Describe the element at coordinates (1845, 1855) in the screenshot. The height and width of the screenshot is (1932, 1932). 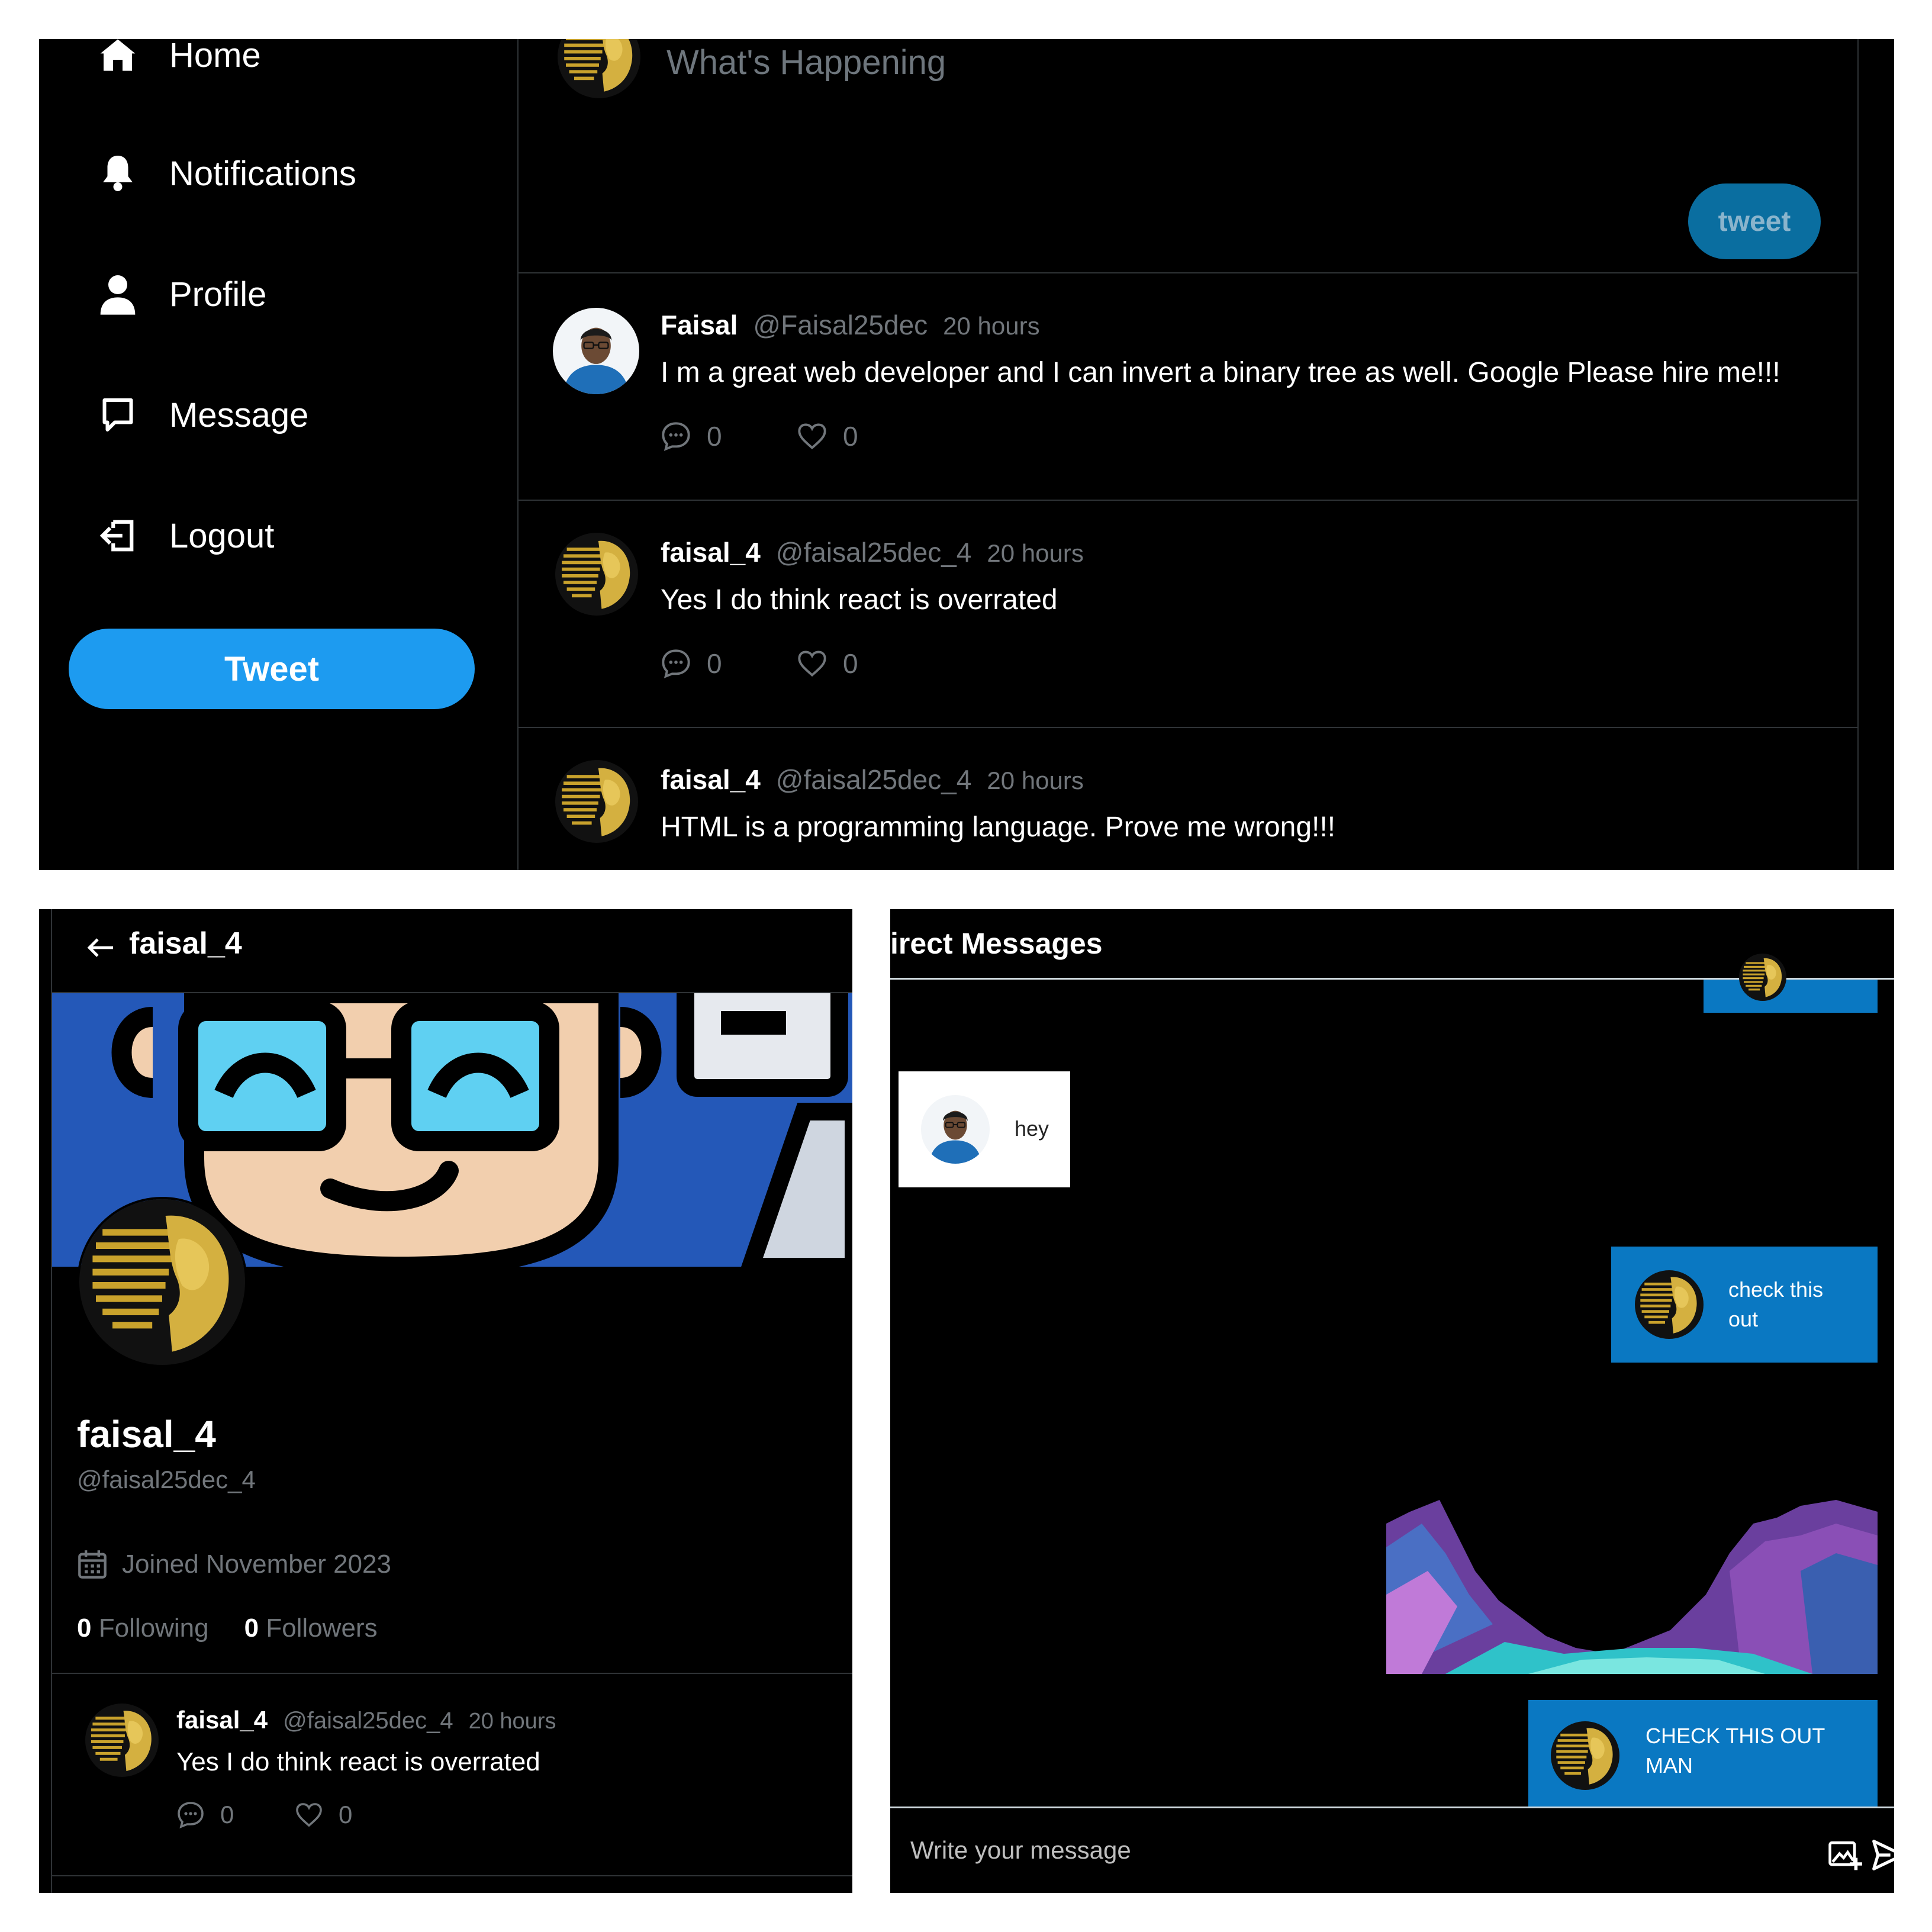
I see `image-upload-icon` at that location.